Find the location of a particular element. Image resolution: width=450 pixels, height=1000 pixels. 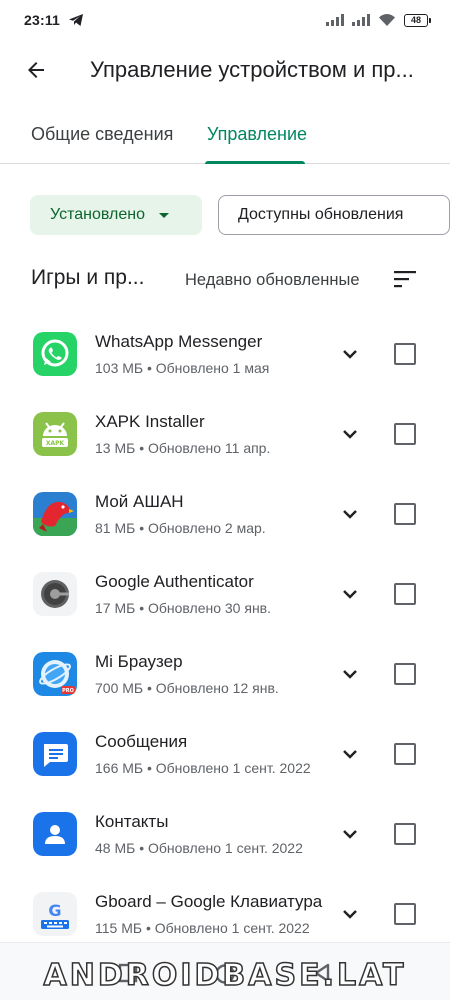

back-button is located at coordinates (36, 70).